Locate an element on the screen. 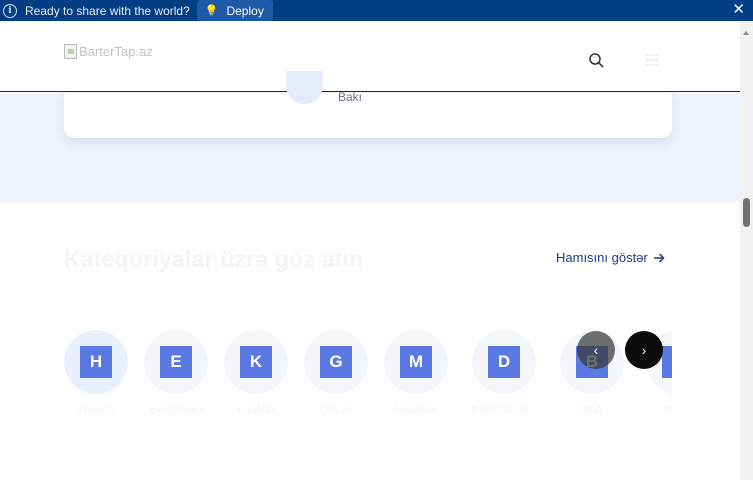  category-letter-icon: M is located at coordinates (416, 362).